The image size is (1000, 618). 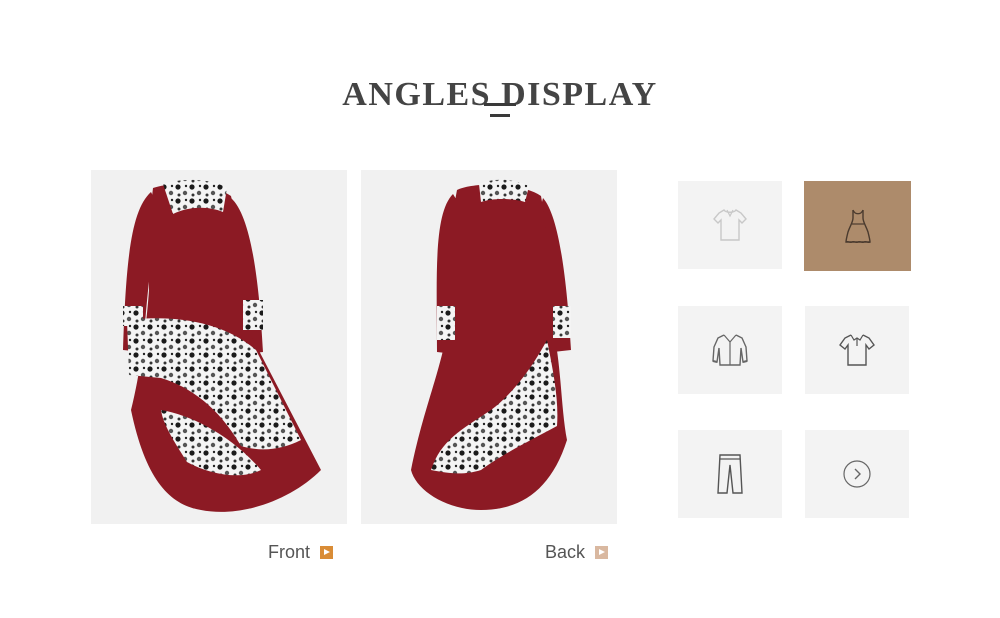 What do you see at coordinates (500, 111) in the screenshot?
I see `title-divider` at bounding box center [500, 111].